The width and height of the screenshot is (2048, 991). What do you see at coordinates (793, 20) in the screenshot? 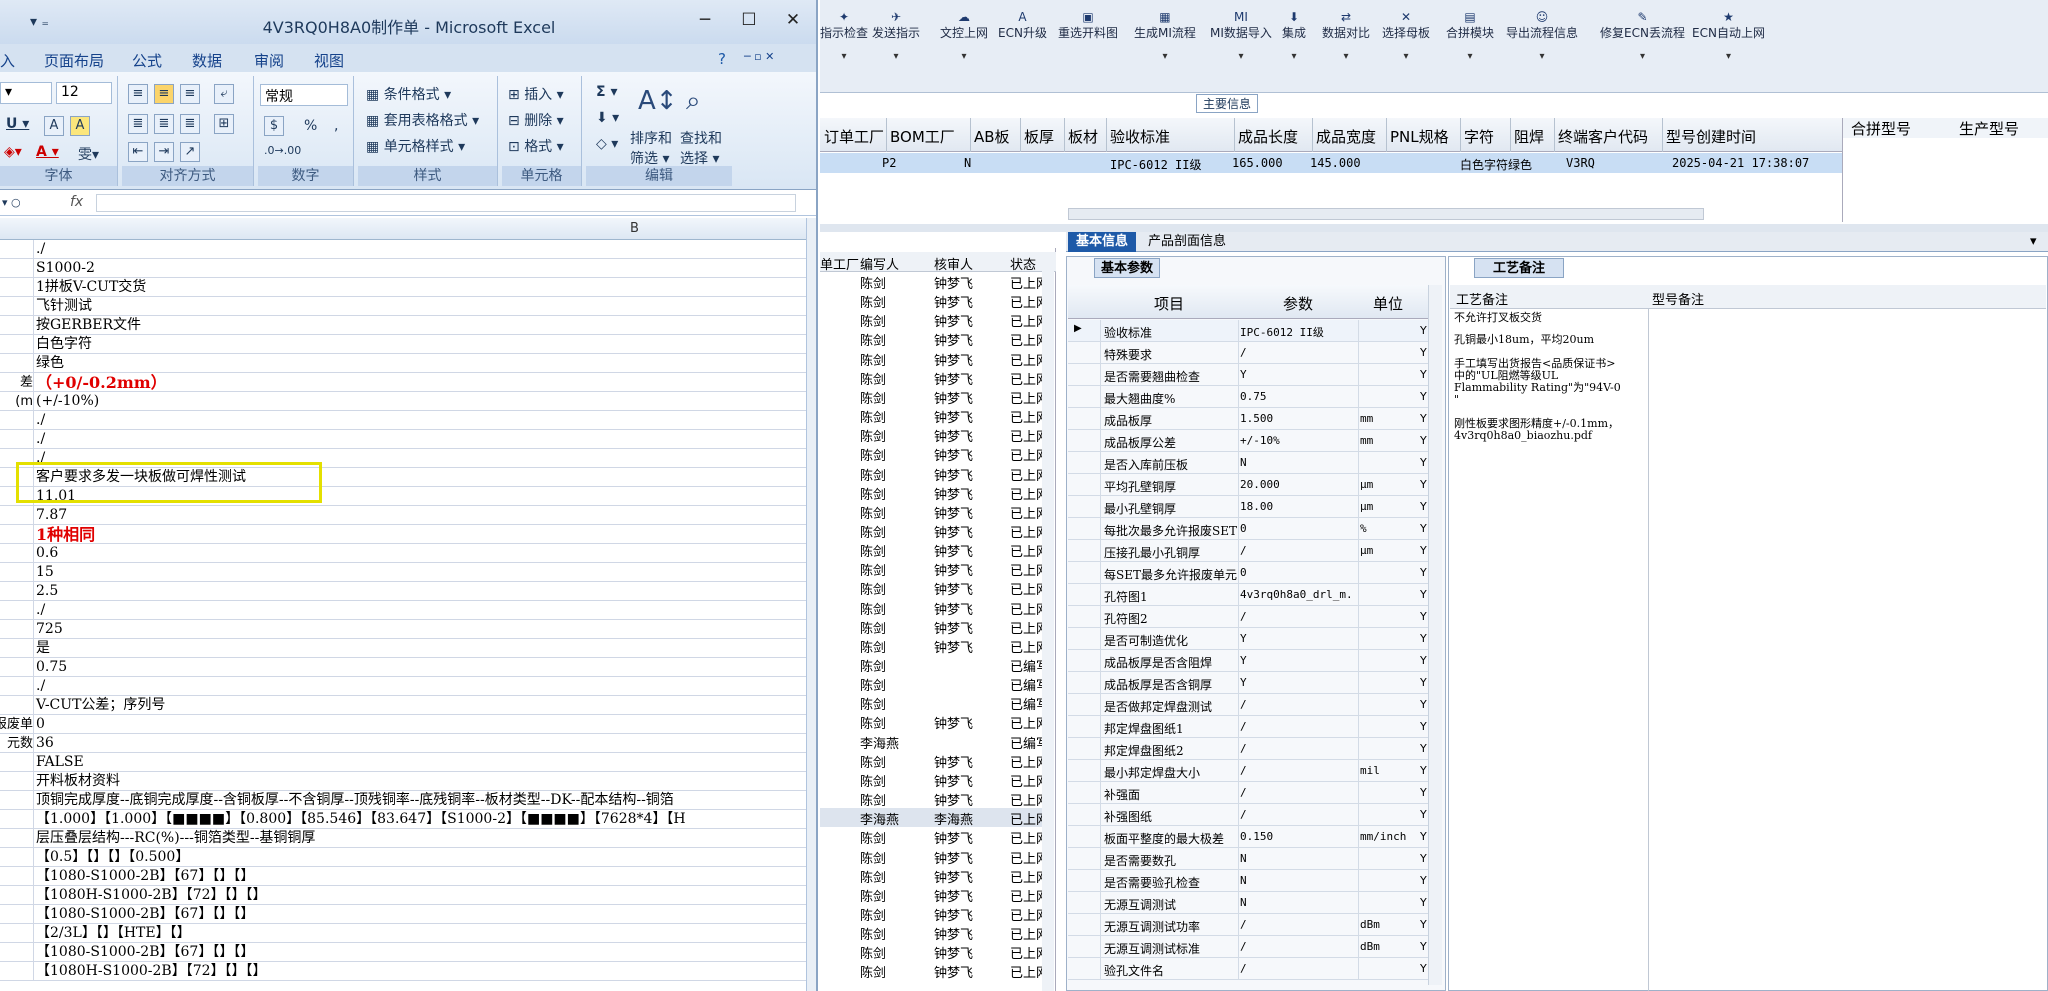
I see `close-button: ✕` at bounding box center [793, 20].